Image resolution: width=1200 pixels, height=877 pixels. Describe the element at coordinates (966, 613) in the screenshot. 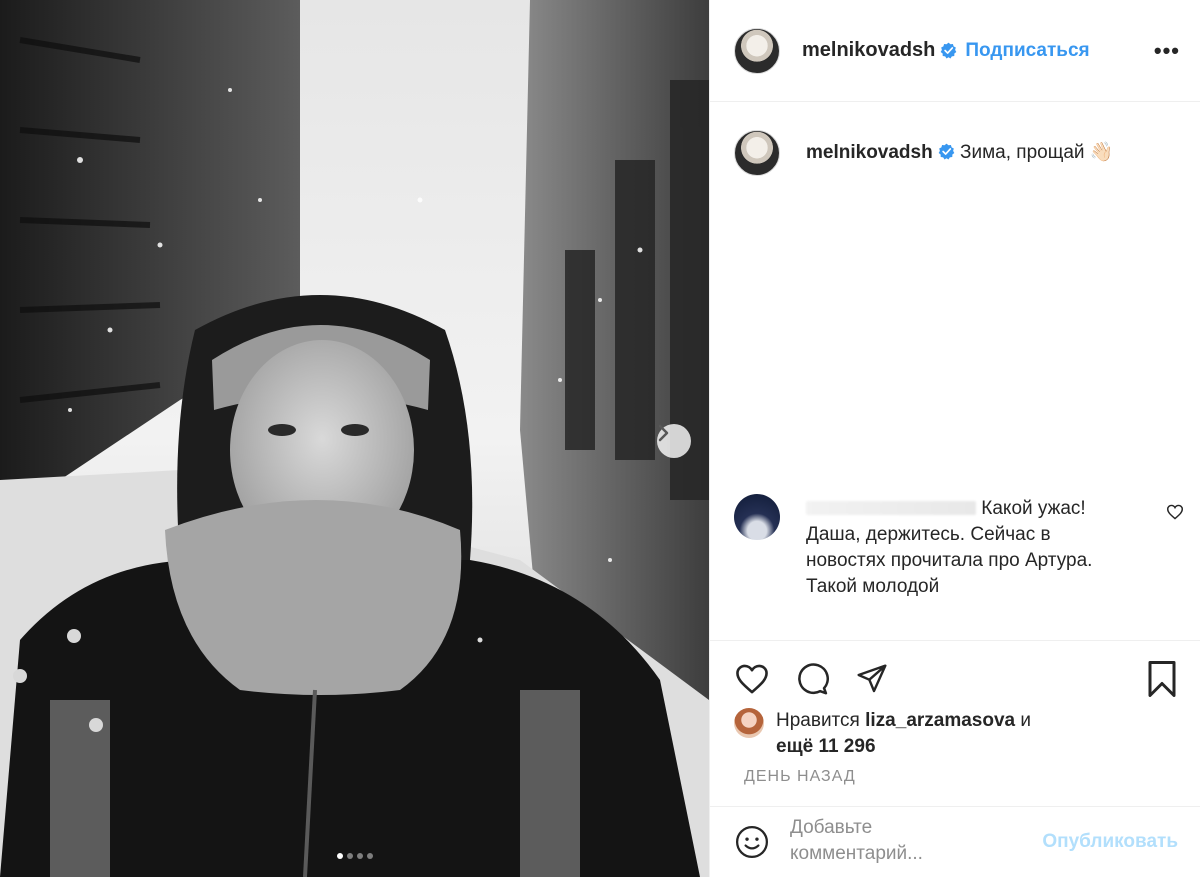

I see `comment-meta-cutoff` at that location.